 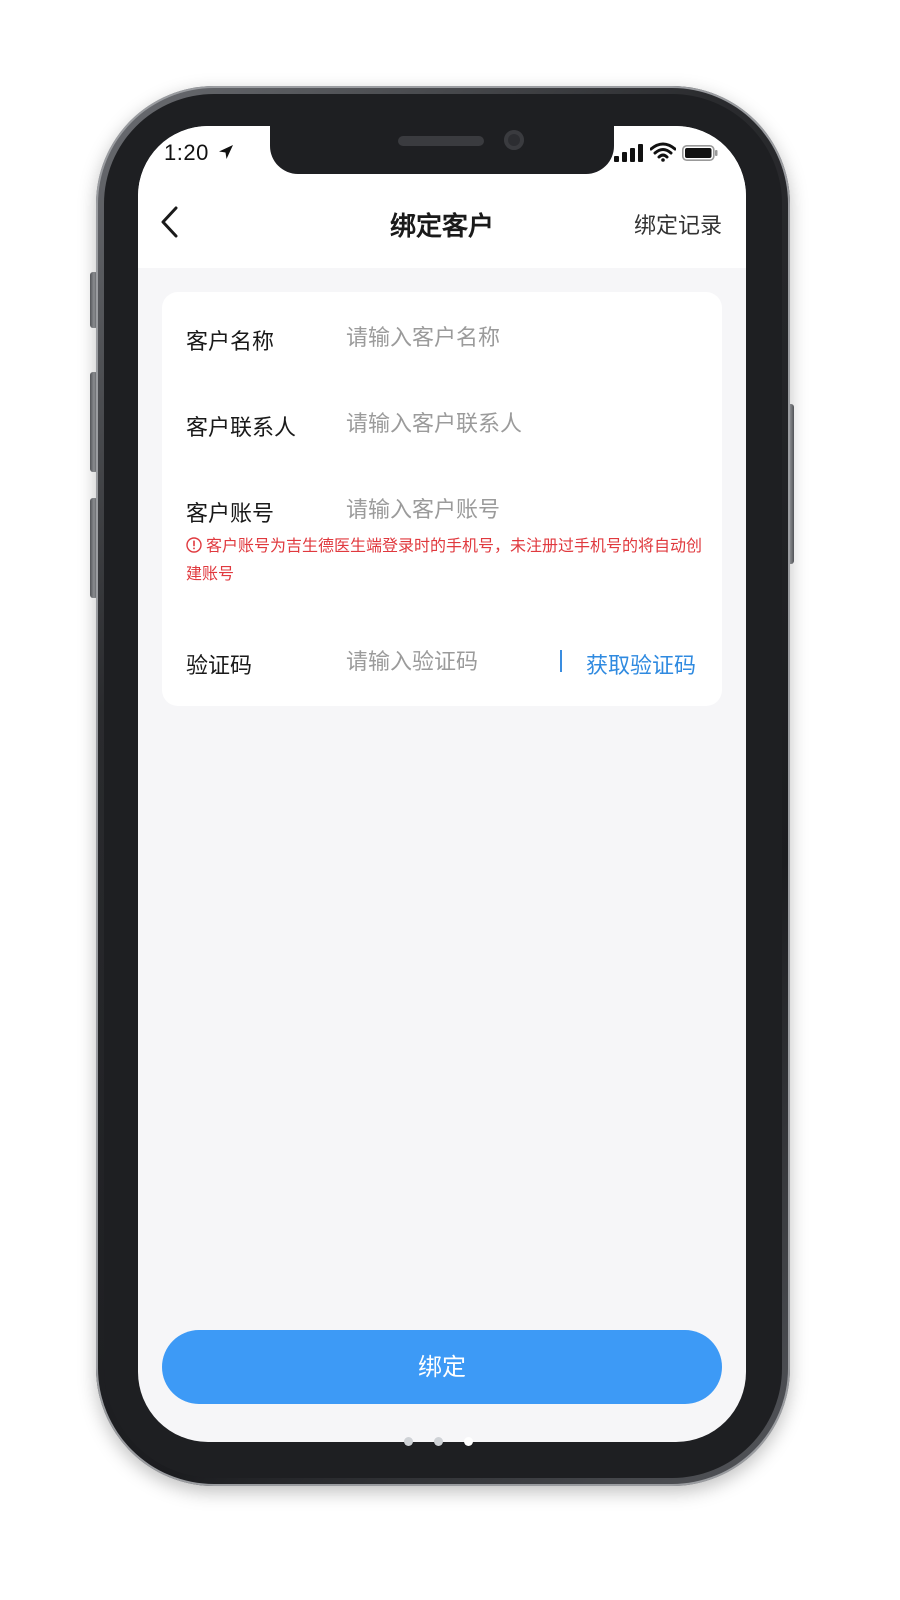 I want to click on wifi-icon, so click(x=663, y=152).